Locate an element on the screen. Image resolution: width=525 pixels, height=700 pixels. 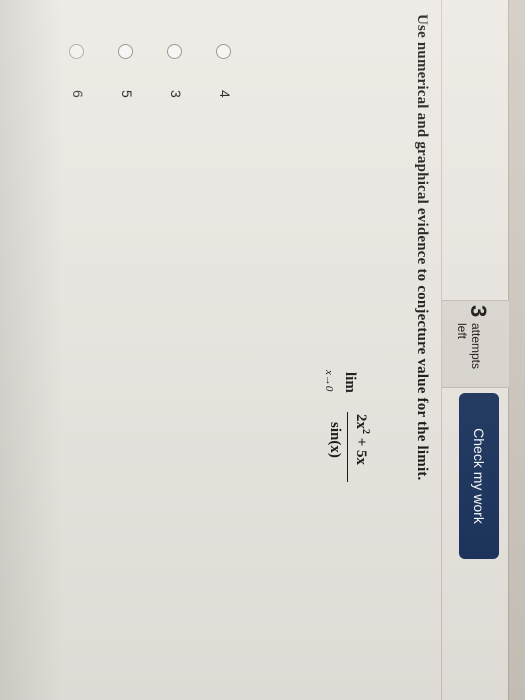
answer-options: 4 3 5 6 is located at coordinates (135, 118).